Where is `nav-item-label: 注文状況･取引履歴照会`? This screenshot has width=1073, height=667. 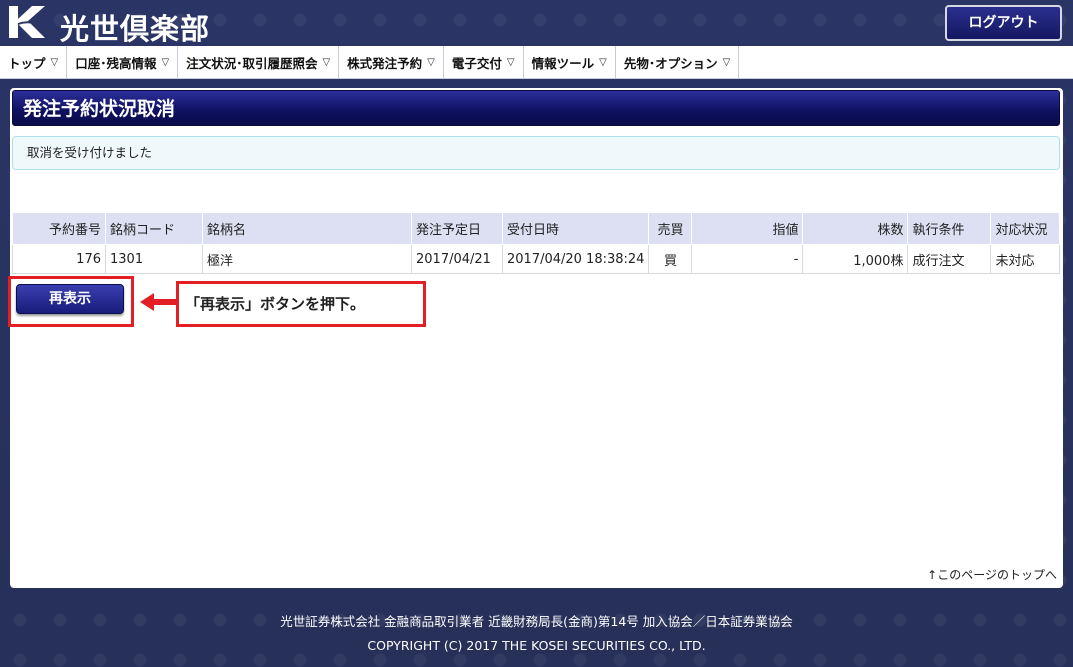
nav-item-label: 注文状況･取引履歴照会 is located at coordinates (252, 63).